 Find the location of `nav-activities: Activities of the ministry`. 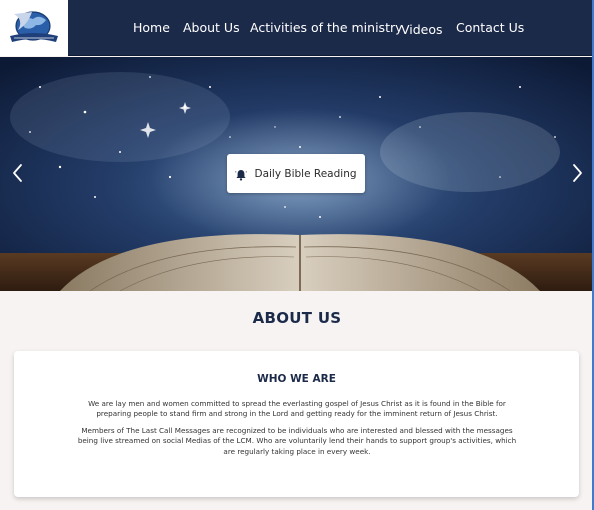

nav-activities: Activities of the ministry is located at coordinates (326, 27).